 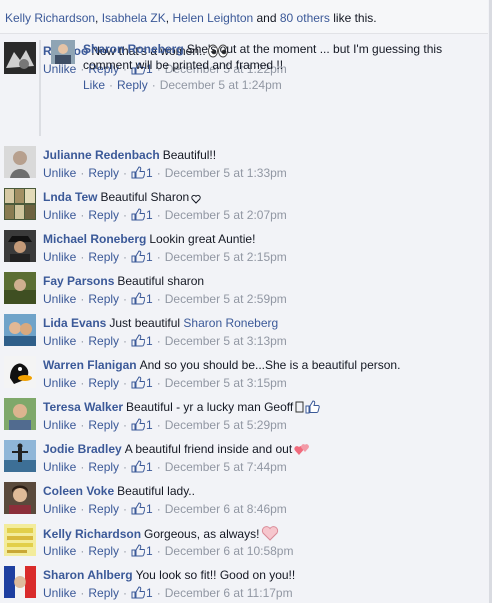 I want to click on comment-timestamp: December 5 at 2:07pm, so click(x=226, y=215).